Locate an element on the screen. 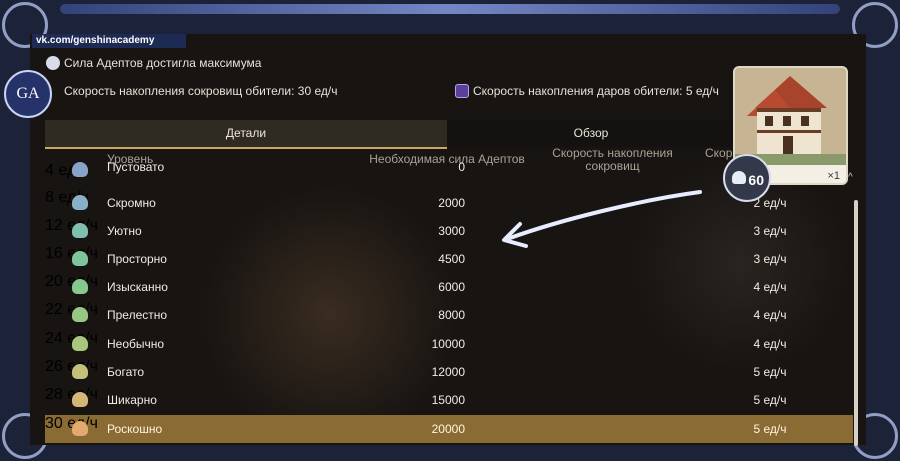 This screenshot has width=900, height=461. frame-top is located at coordinates (450, 17).